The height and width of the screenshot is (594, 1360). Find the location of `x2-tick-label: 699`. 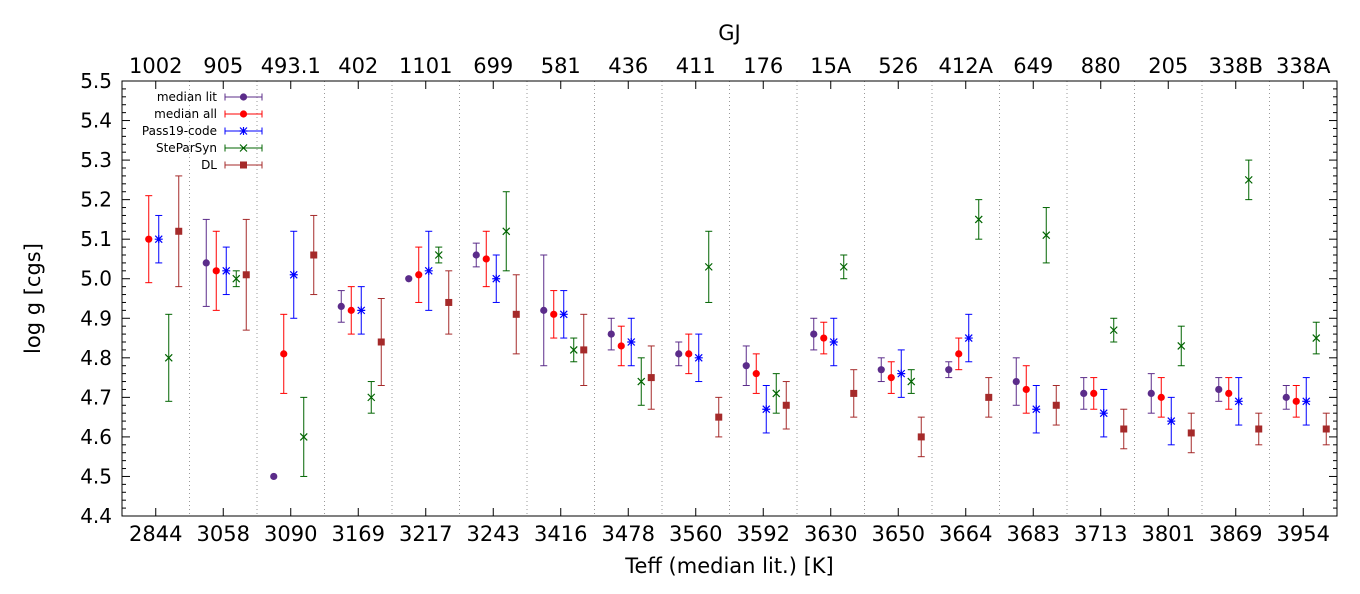

x2-tick-label: 699 is located at coordinates (493, 66).